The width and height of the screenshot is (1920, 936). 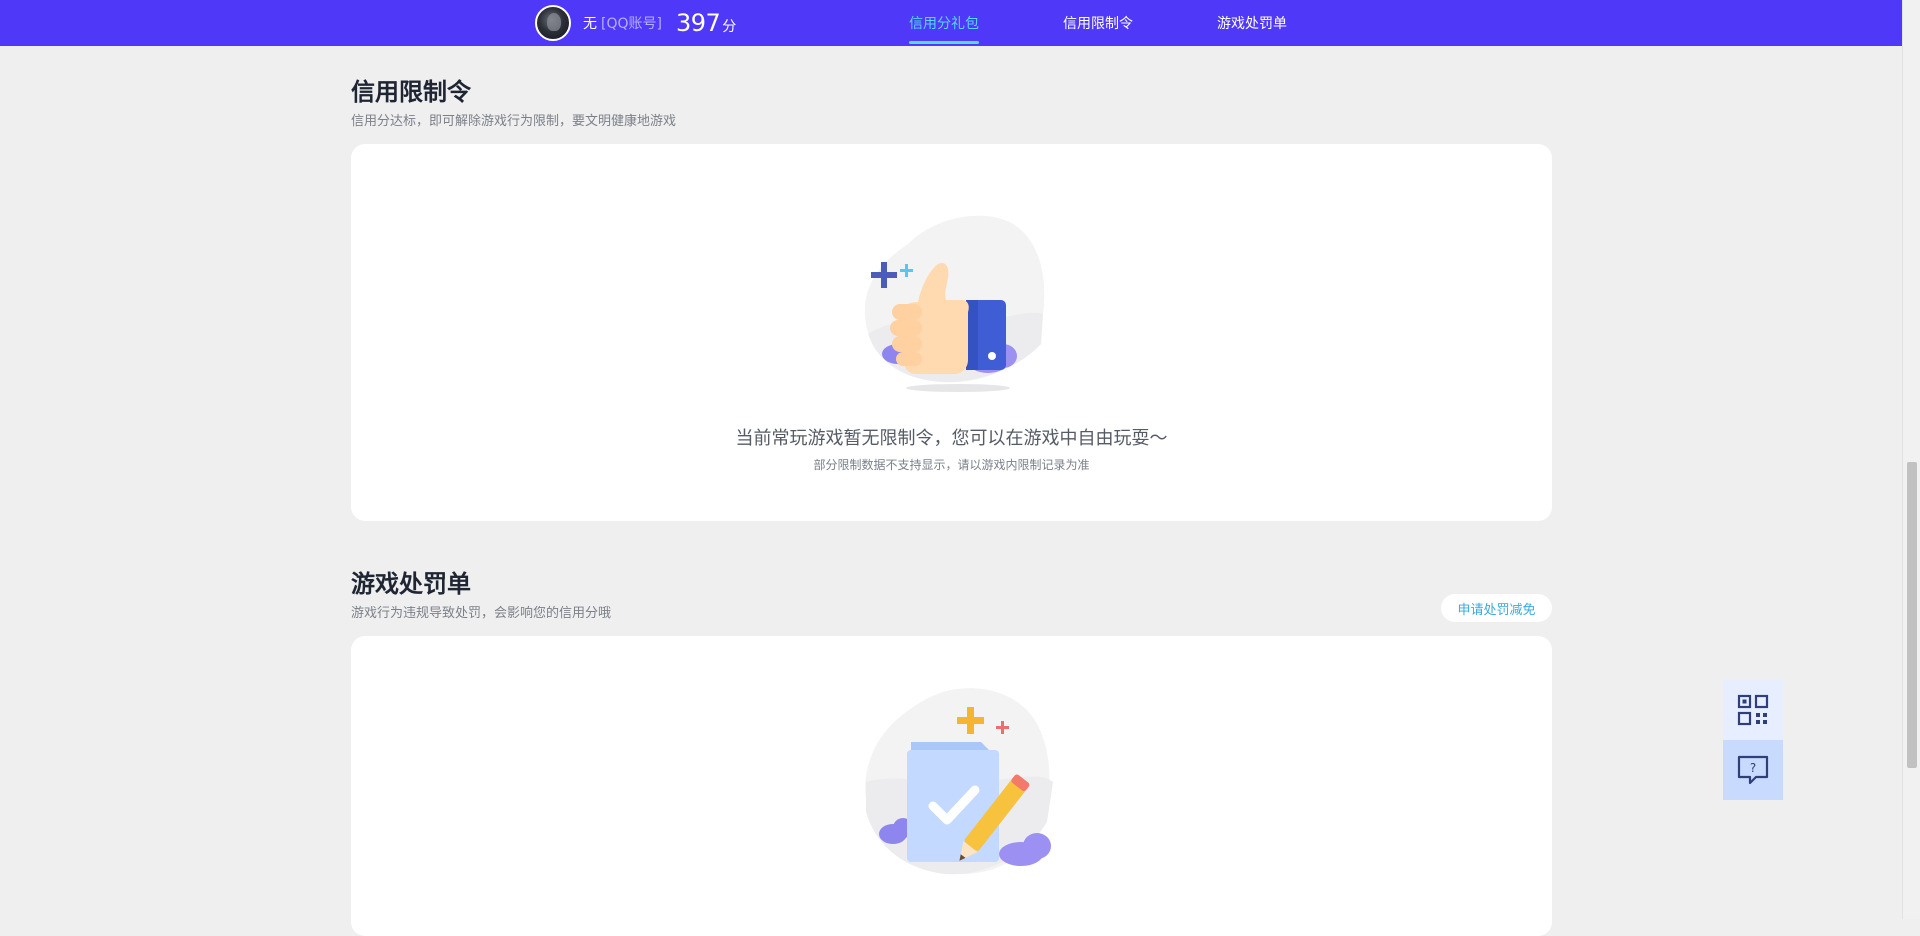 I want to click on user-name: 无, so click(x=590, y=24).